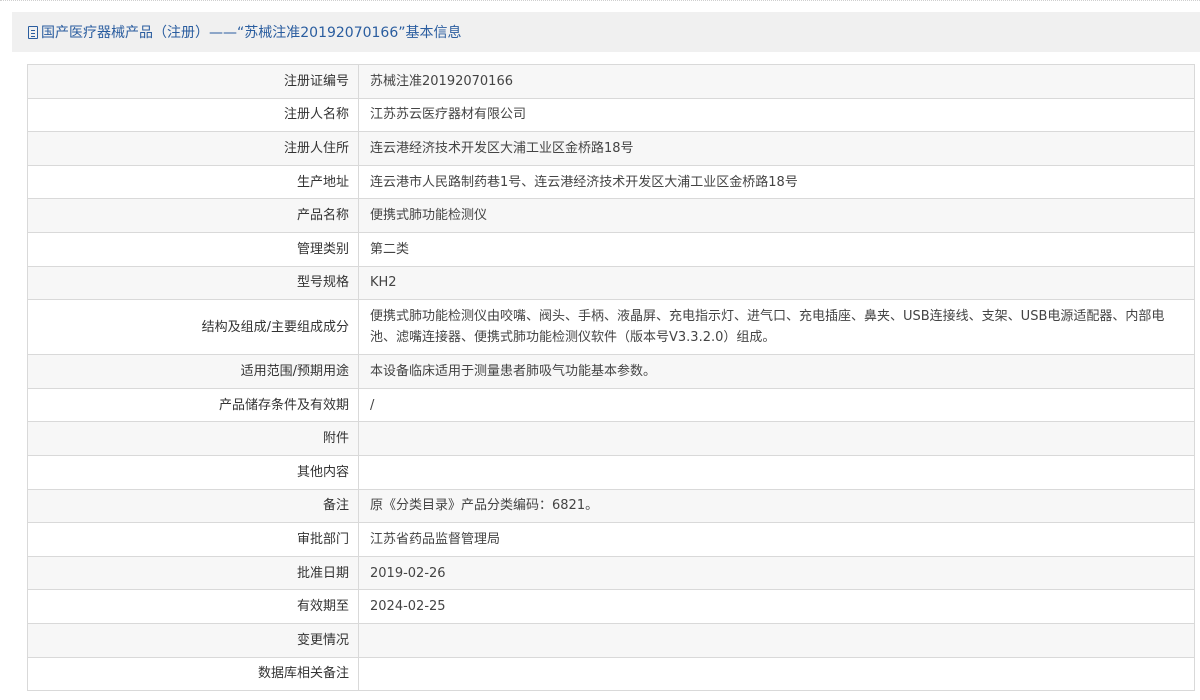  I want to click on table-row: 生产地址 连云港市人民路制药巷1号、连云港经济技术开发区大浦工业区金桥路18号, so click(611, 182).